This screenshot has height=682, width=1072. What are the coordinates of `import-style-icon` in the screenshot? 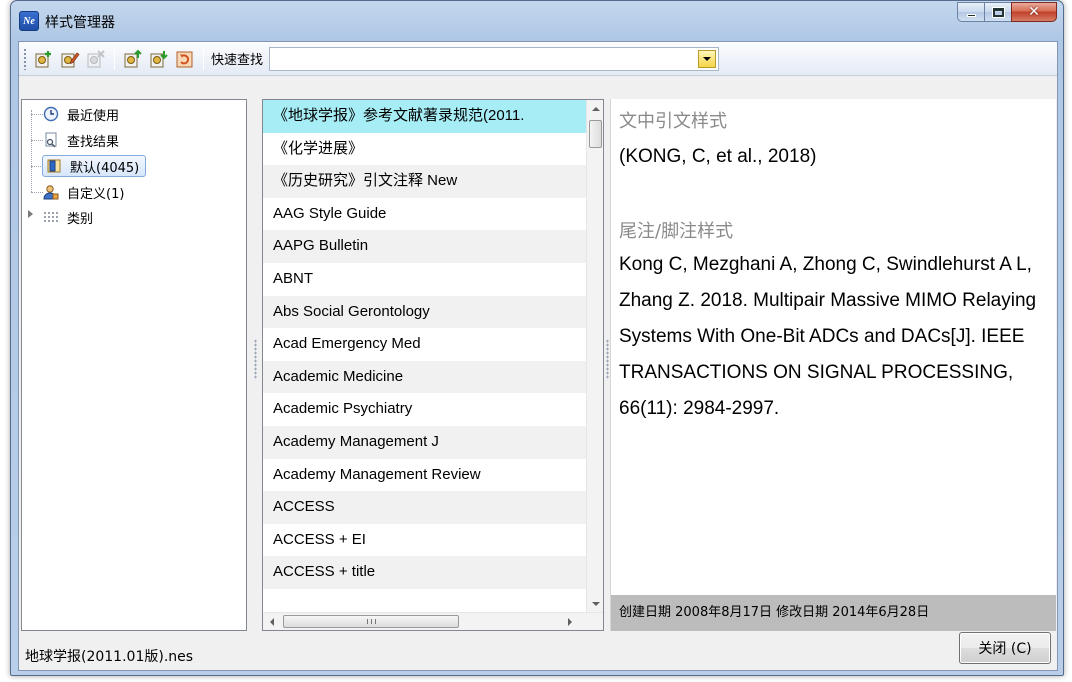 It's located at (133, 58).